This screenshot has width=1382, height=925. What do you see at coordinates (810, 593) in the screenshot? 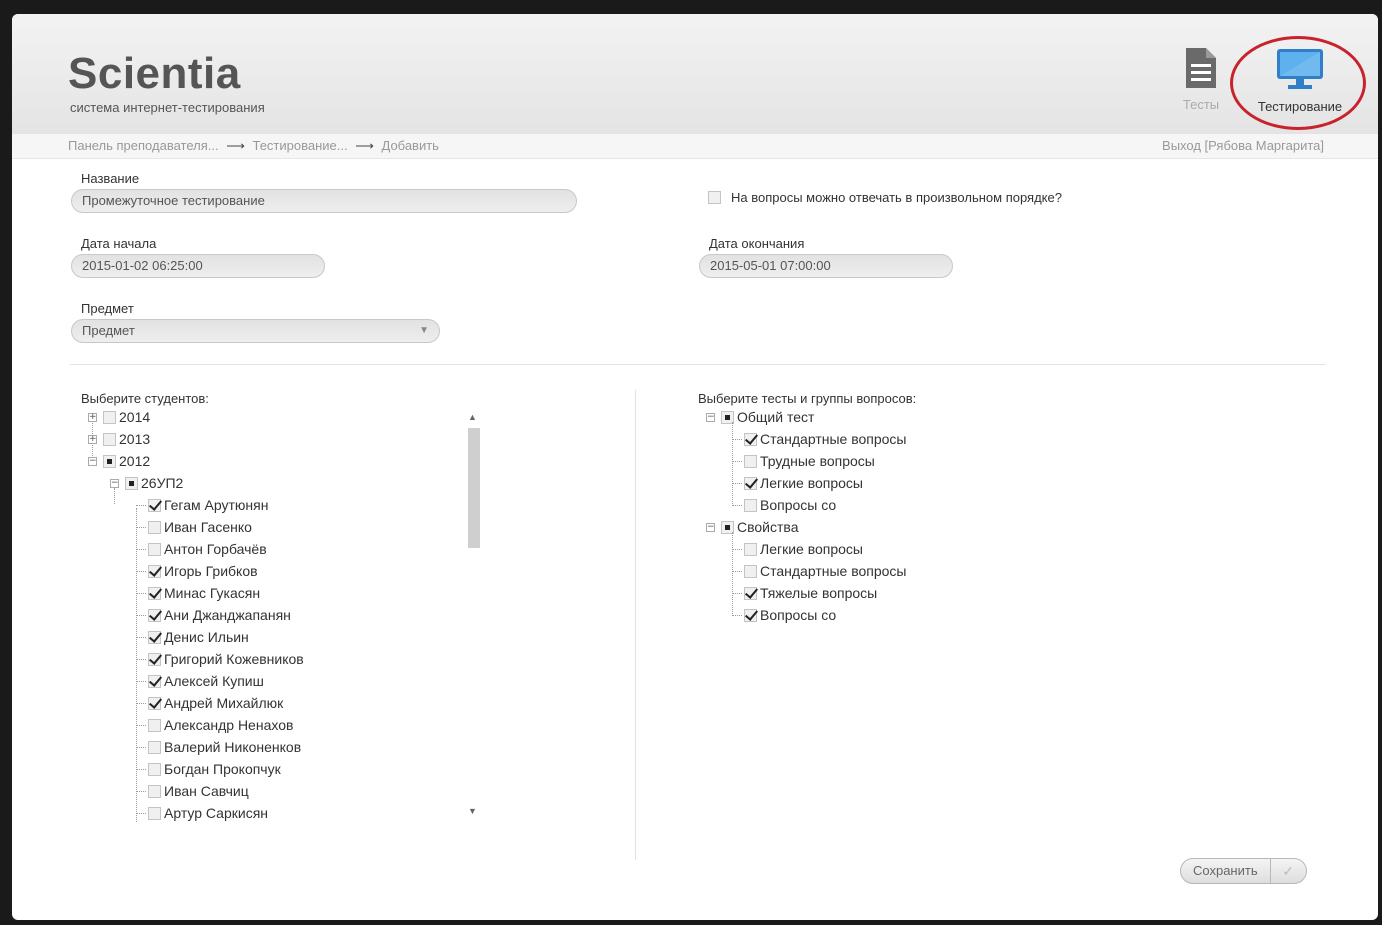
I see `question-group-item: Тяжелые вопросы` at bounding box center [810, 593].